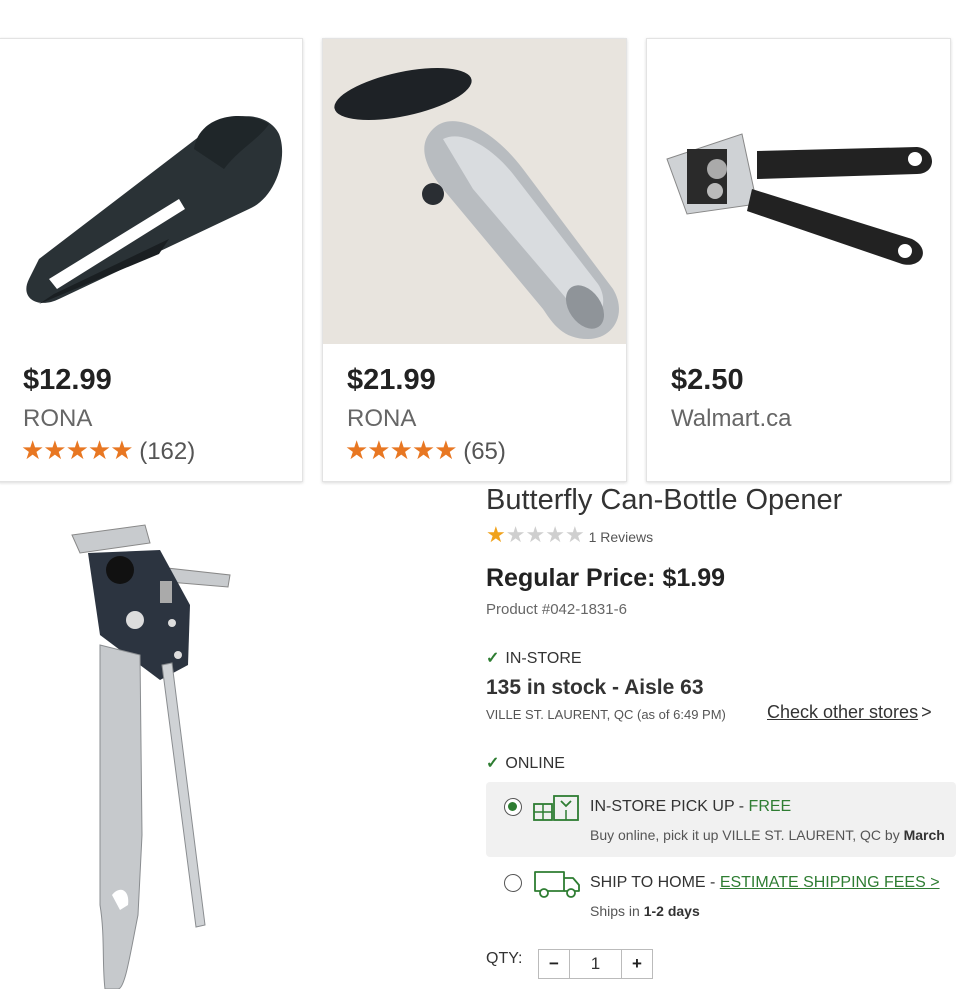 Image resolution: width=956 pixels, height=994 pixels. Describe the element at coordinates (671, 911) in the screenshot. I see `ship-desc-days: 1-2 days` at that location.